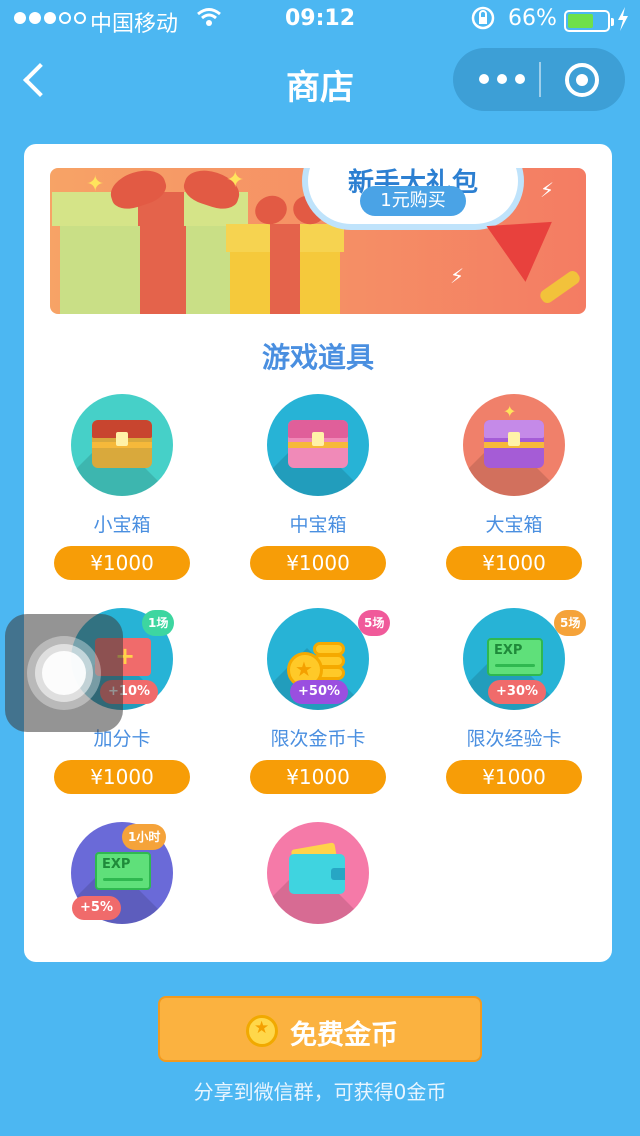  Describe the element at coordinates (517, 692) in the screenshot. I see `item-bonus-badge: +30%` at that location.